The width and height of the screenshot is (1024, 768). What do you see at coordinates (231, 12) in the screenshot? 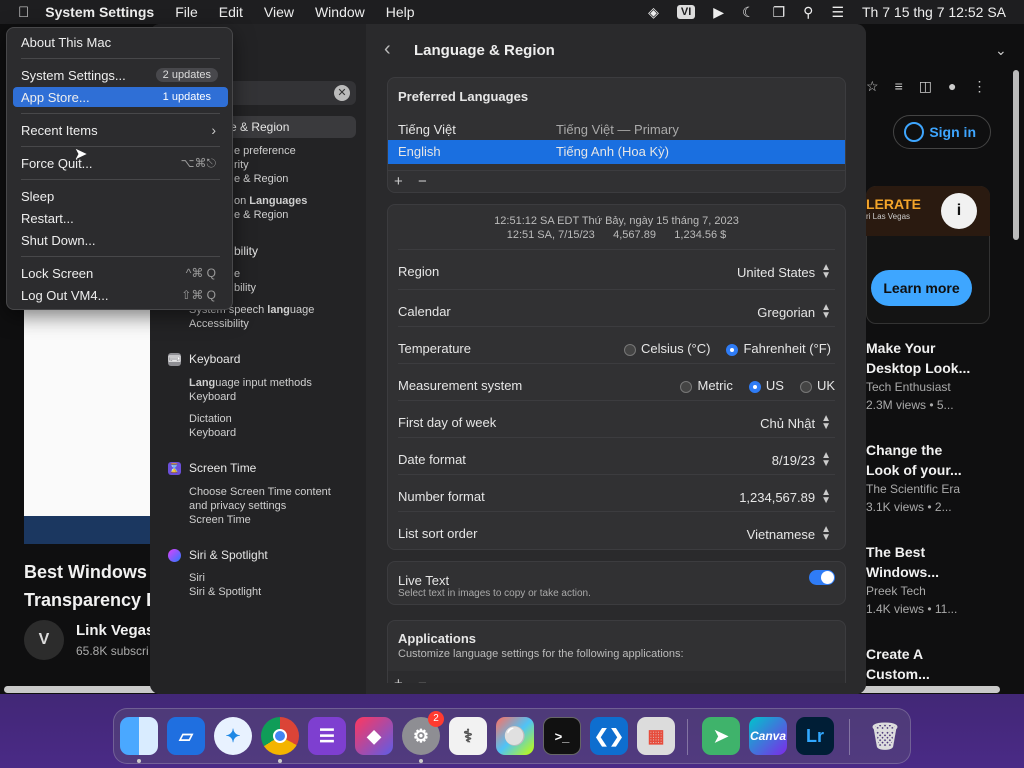
I see `menu-edit: Edit` at bounding box center [231, 12].